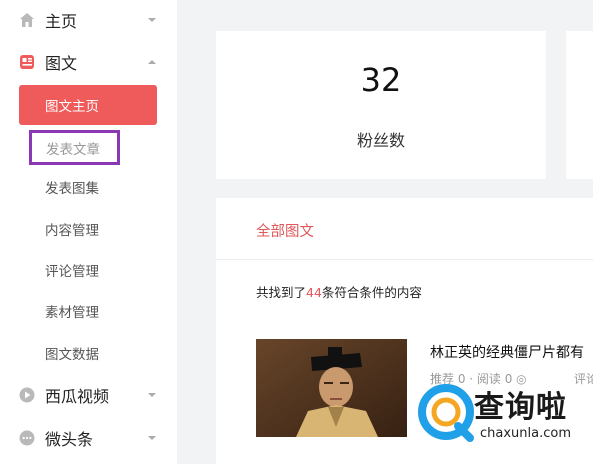 This screenshot has height=464, width=593. I want to click on sidebar-item-microblog: 微头条, so click(88, 438).